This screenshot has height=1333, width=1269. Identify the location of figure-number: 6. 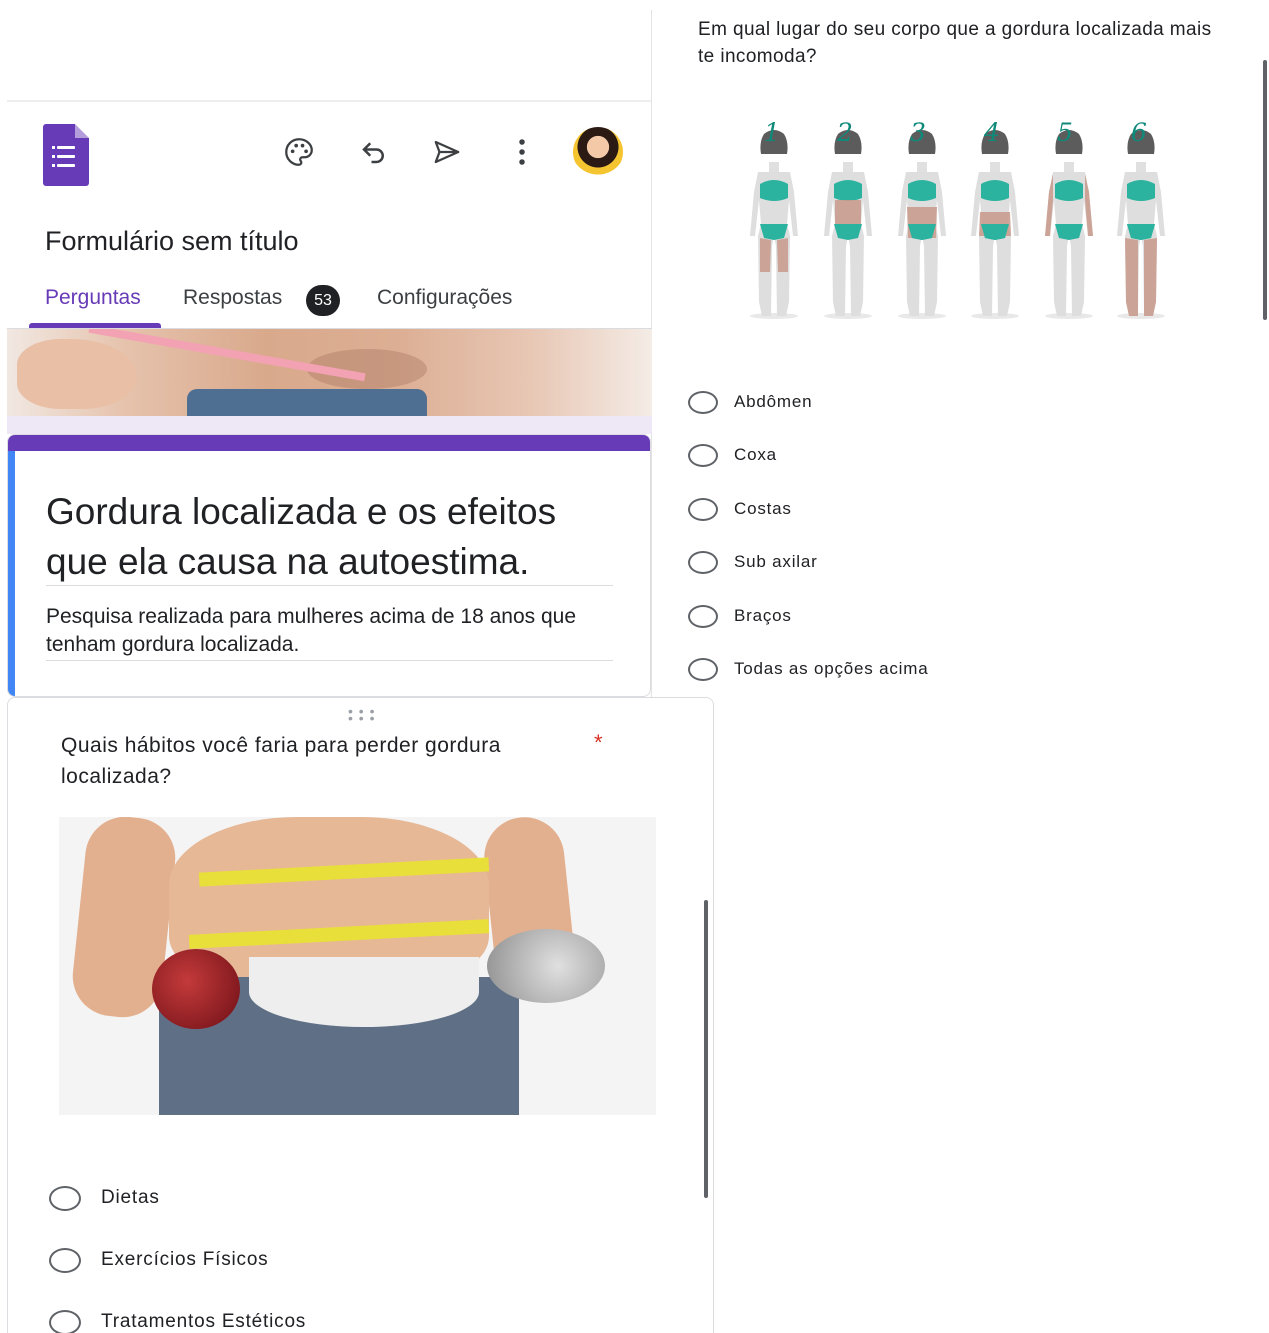
(1139, 132).